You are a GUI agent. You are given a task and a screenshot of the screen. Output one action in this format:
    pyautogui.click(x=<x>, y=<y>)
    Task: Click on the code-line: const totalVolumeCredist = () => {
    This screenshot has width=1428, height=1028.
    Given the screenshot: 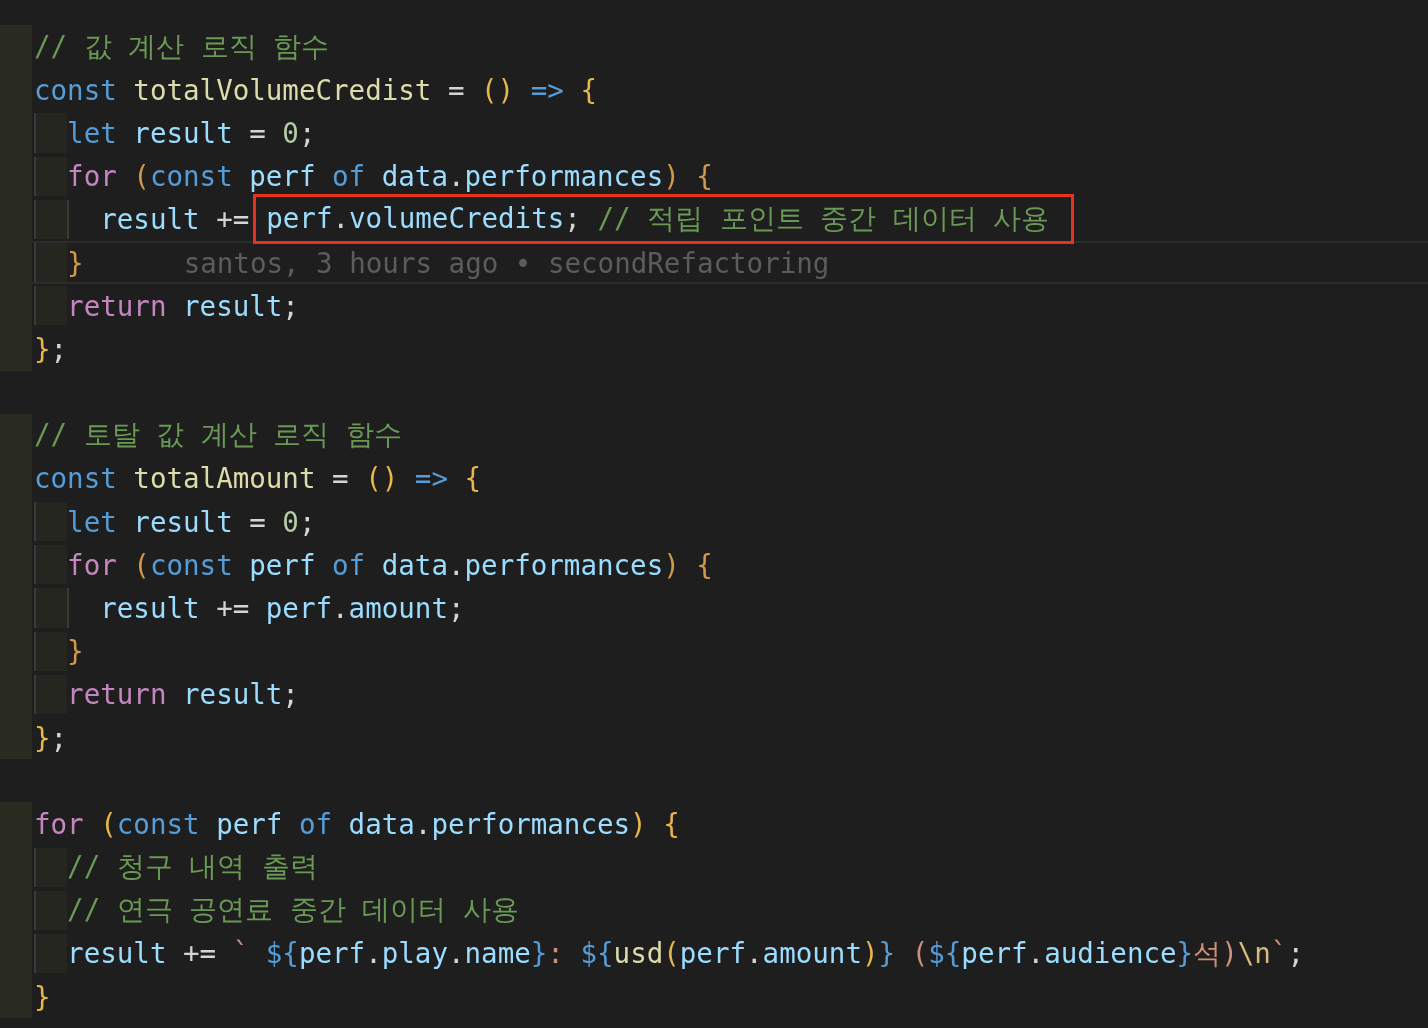 What is the action you would take?
    pyautogui.click(x=315, y=89)
    